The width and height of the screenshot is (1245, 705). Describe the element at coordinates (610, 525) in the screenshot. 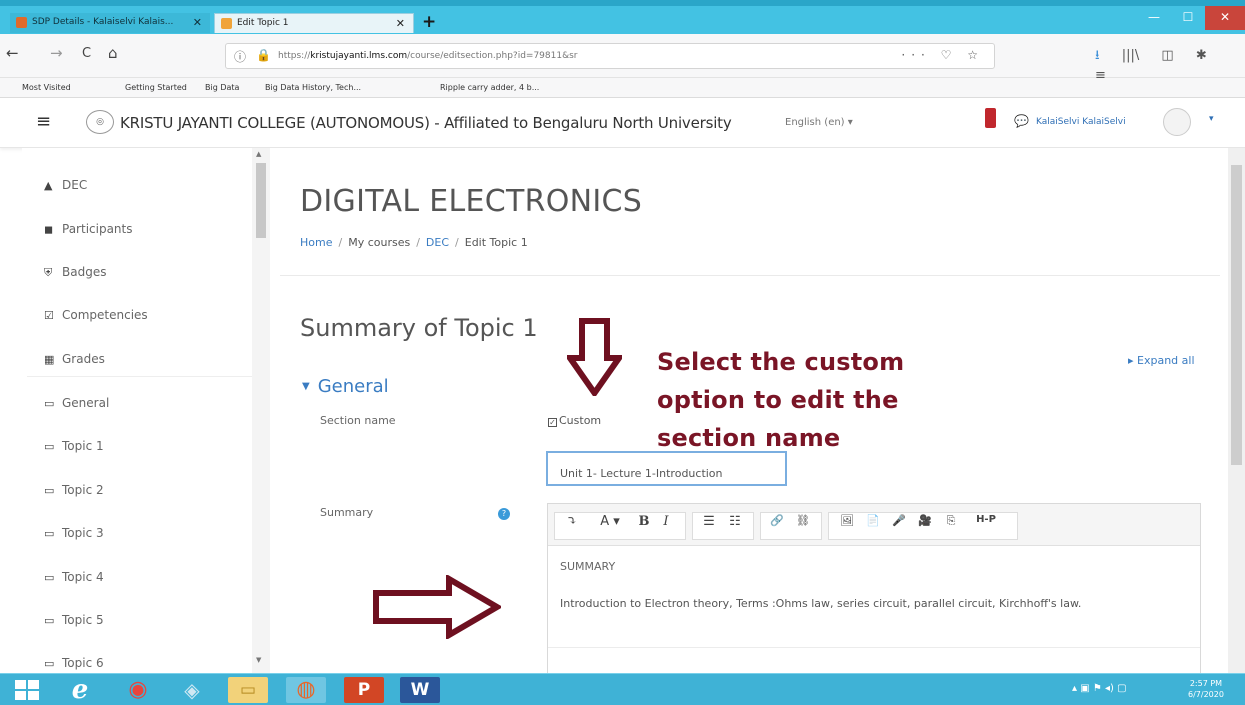

I see `paragraph-styles-button: A ▾` at that location.